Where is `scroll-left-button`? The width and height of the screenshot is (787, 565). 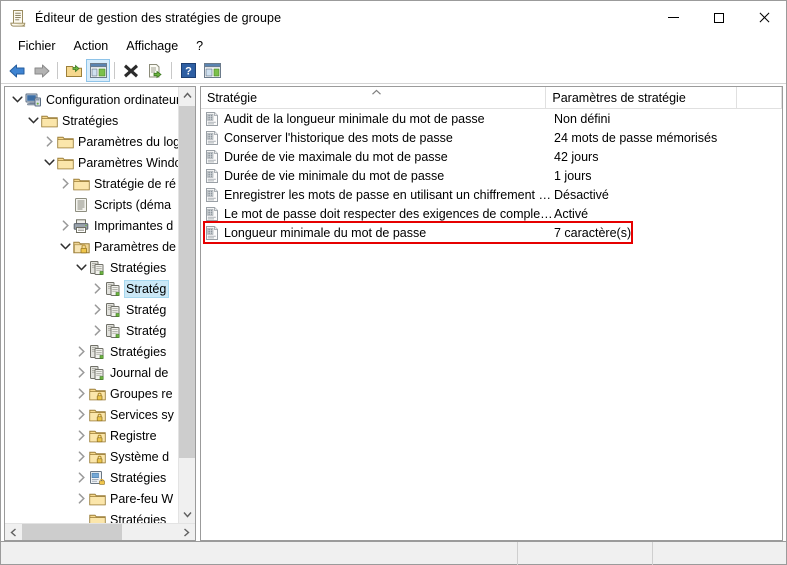
scroll-left-button is located at coordinates (13, 532).